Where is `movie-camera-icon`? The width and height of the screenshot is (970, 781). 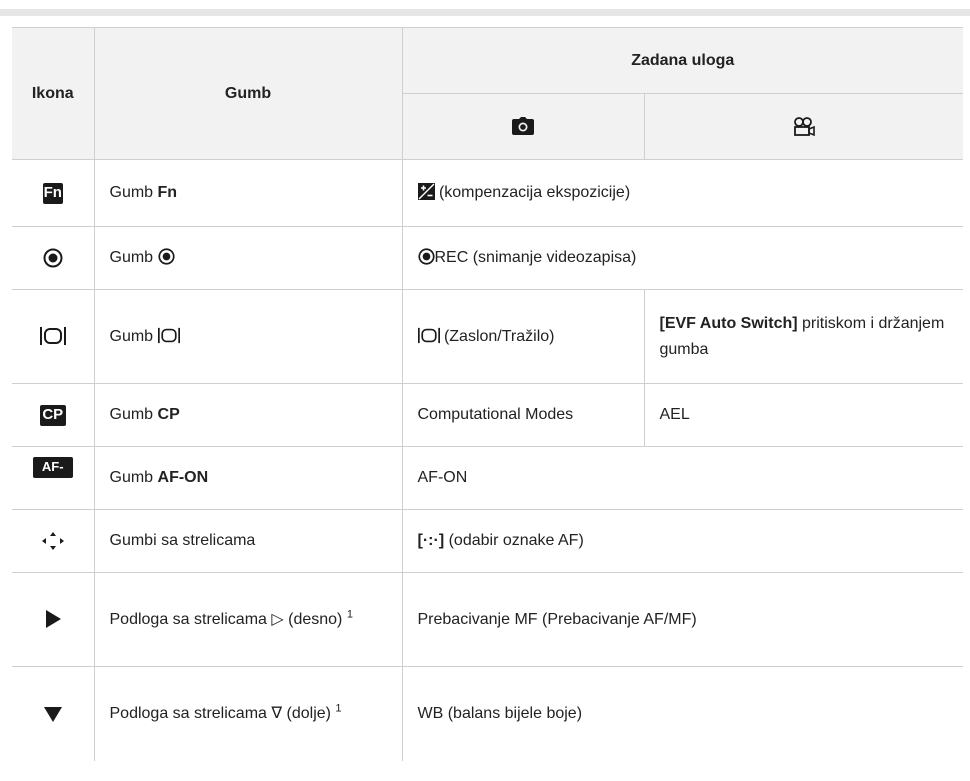 movie-camera-icon is located at coordinates (804, 126).